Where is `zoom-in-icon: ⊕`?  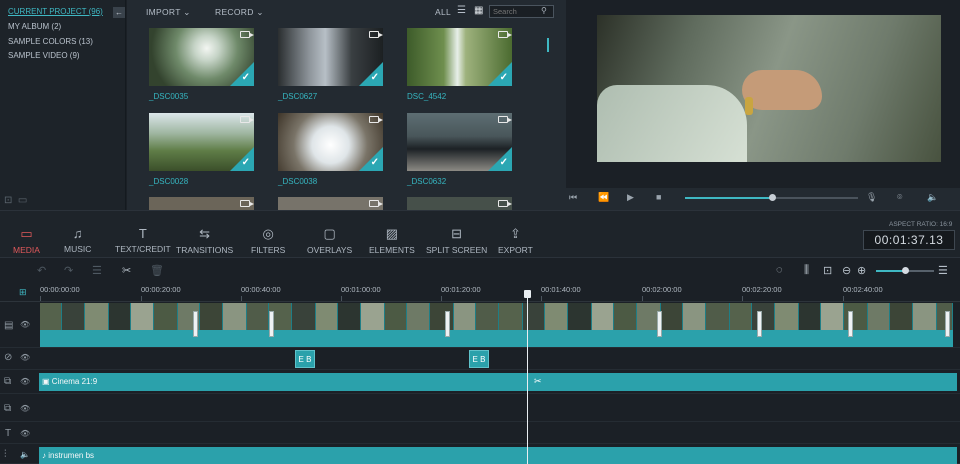 zoom-in-icon: ⊕ is located at coordinates (861, 270).